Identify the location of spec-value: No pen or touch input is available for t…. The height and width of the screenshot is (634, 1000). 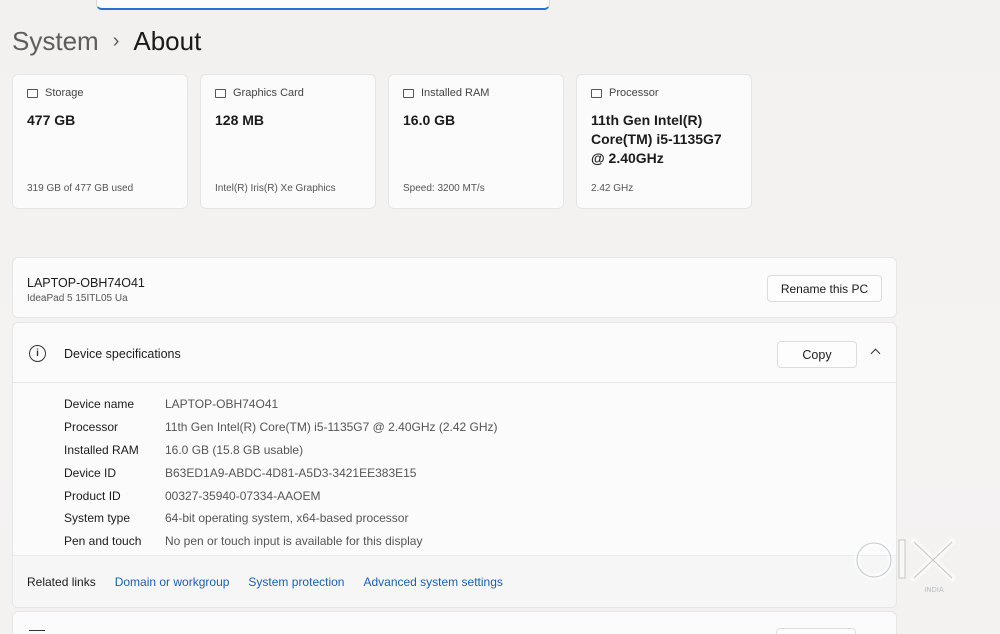
(294, 541).